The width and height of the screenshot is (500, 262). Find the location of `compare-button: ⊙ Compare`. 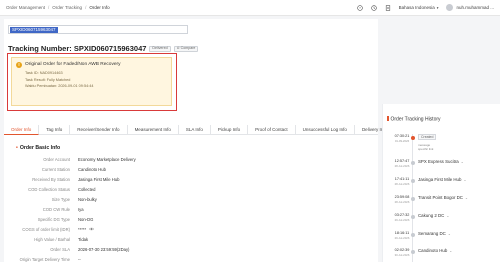

compare-button: ⊙ Compare is located at coordinates (186, 48).